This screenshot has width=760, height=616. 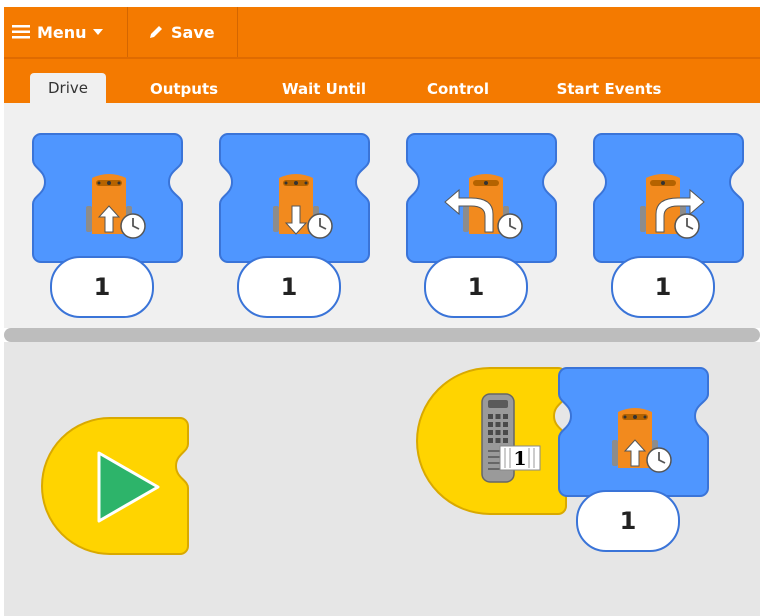 I want to click on palette-divider, so click(x=382, y=335).